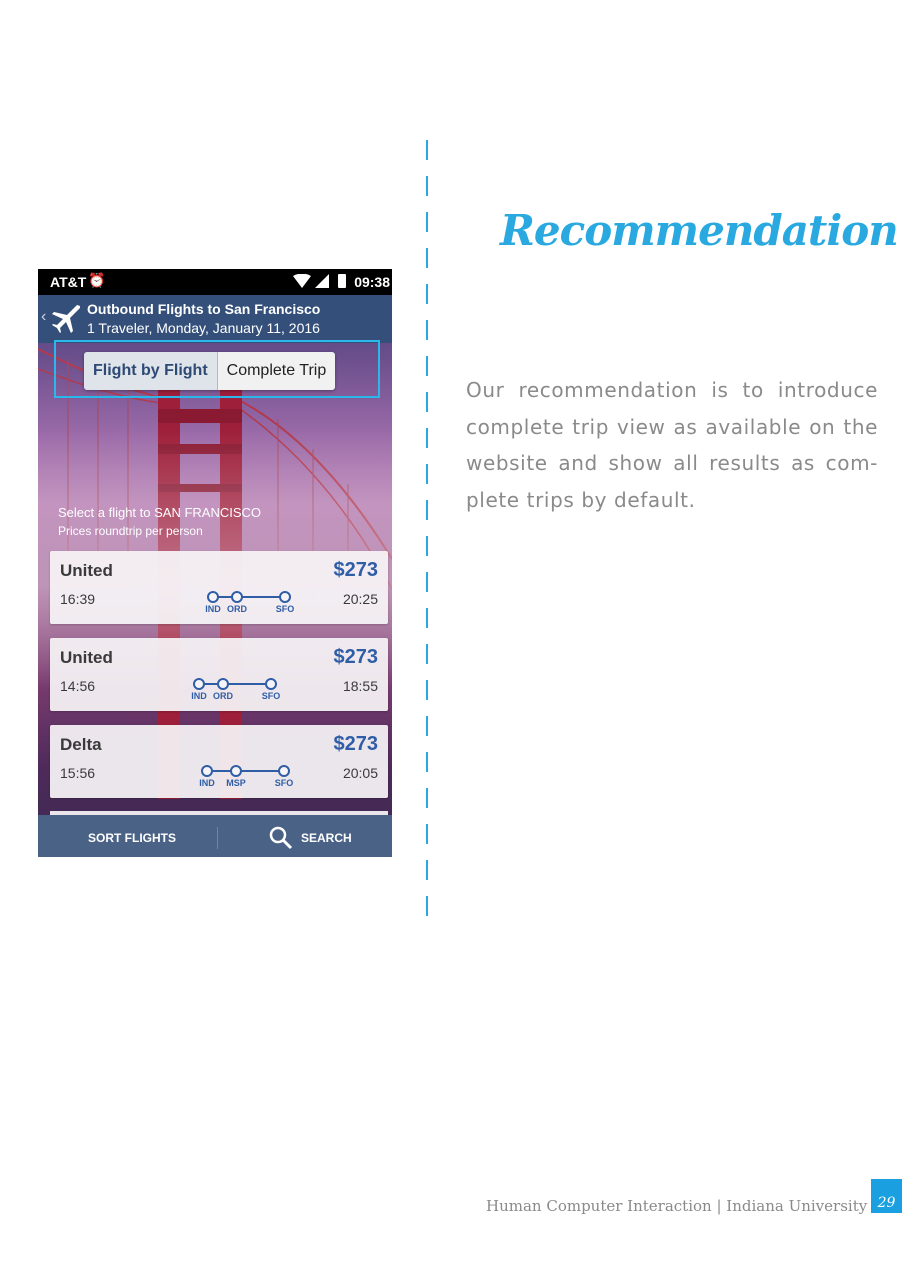 This screenshot has height=1275, width=902. Describe the element at coordinates (360, 773) in the screenshot. I see `arrival-time: 20:05` at that location.